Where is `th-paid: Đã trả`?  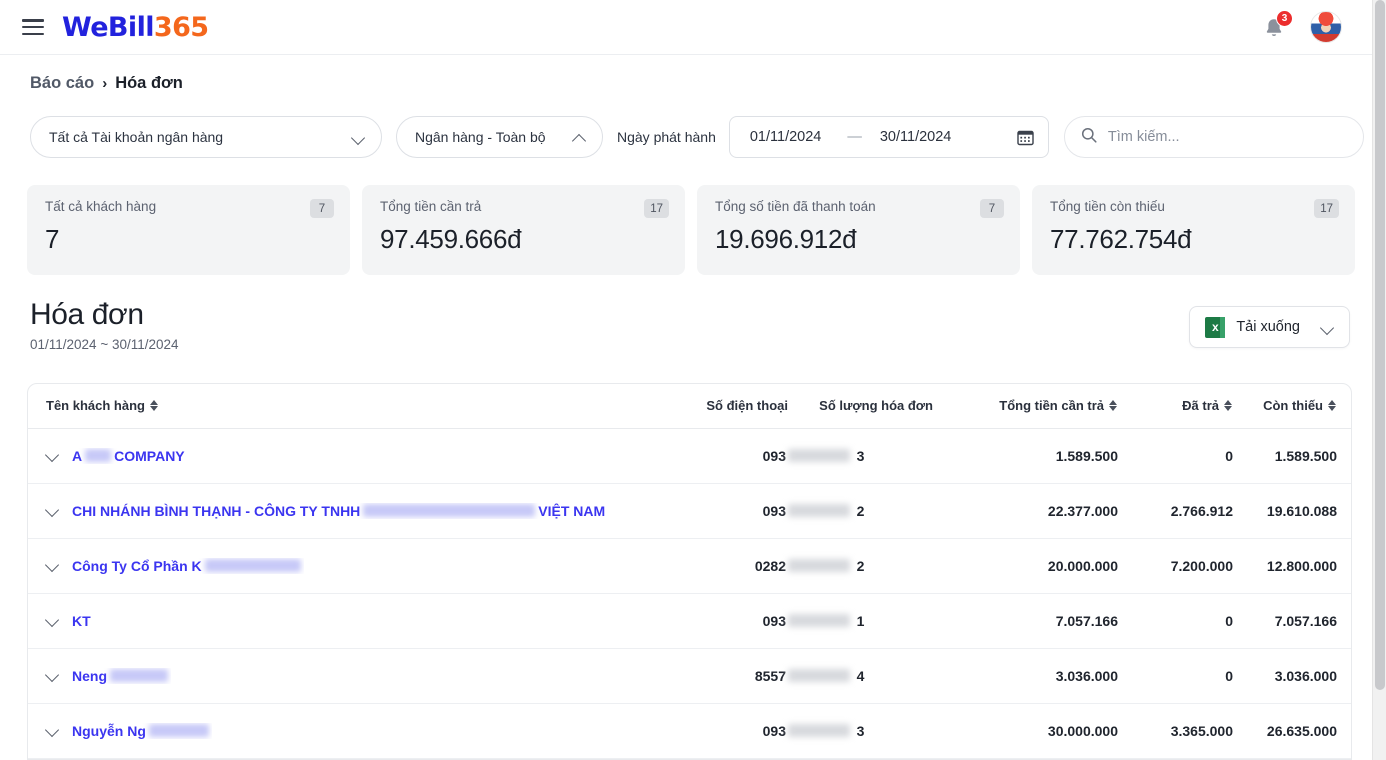
th-paid: Đã trả is located at coordinates (1175, 406).